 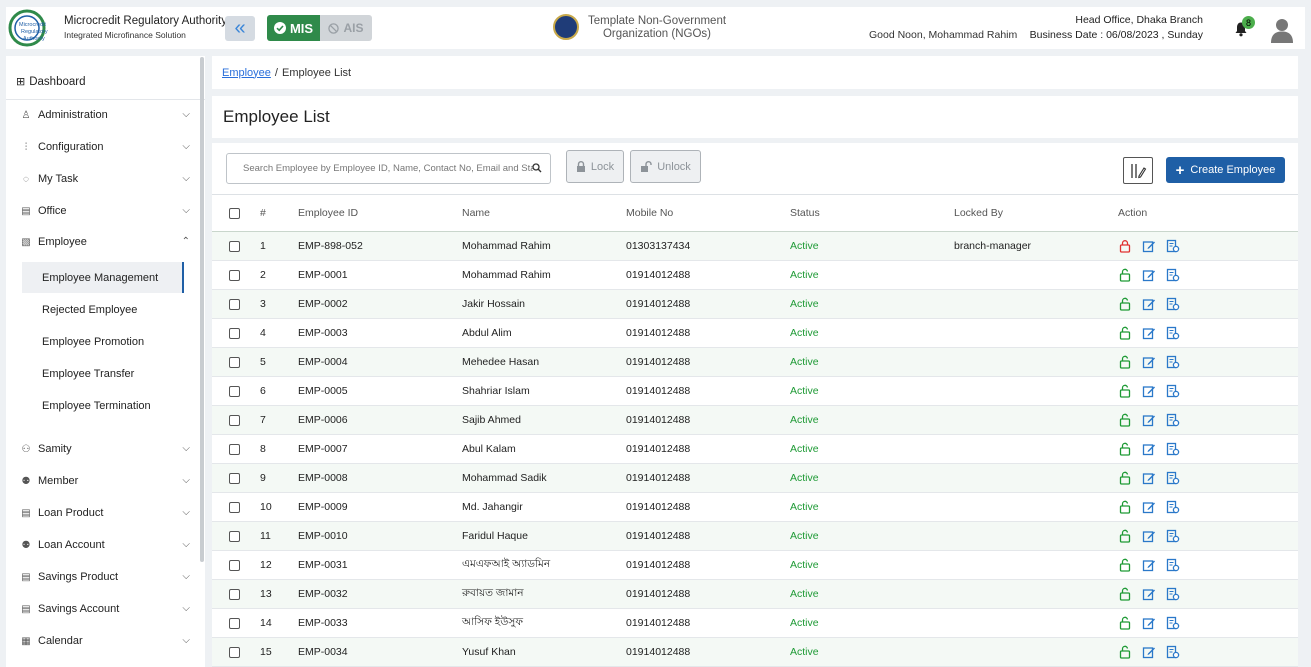 What do you see at coordinates (755, 304) in the screenshot?
I see `table-row: 3 EMP-0002 Jakir Hossain 01914012488 Active` at bounding box center [755, 304].